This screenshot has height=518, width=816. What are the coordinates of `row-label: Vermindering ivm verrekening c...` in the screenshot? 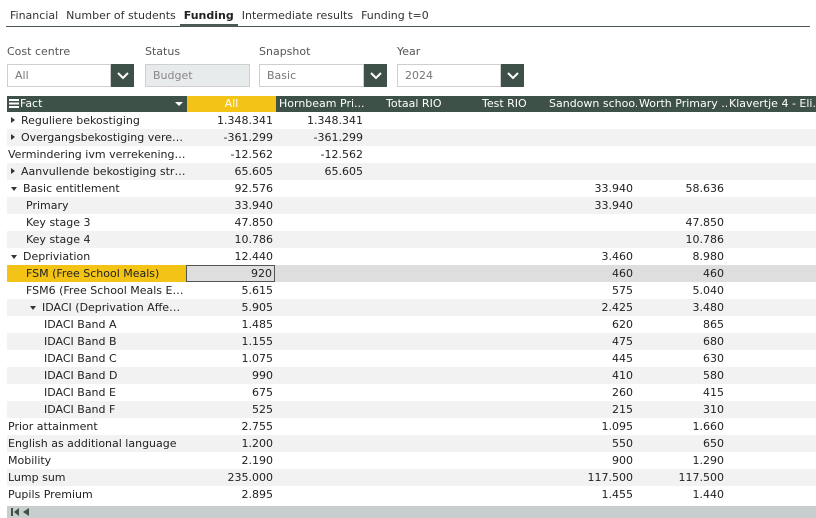 It's located at (96, 154).